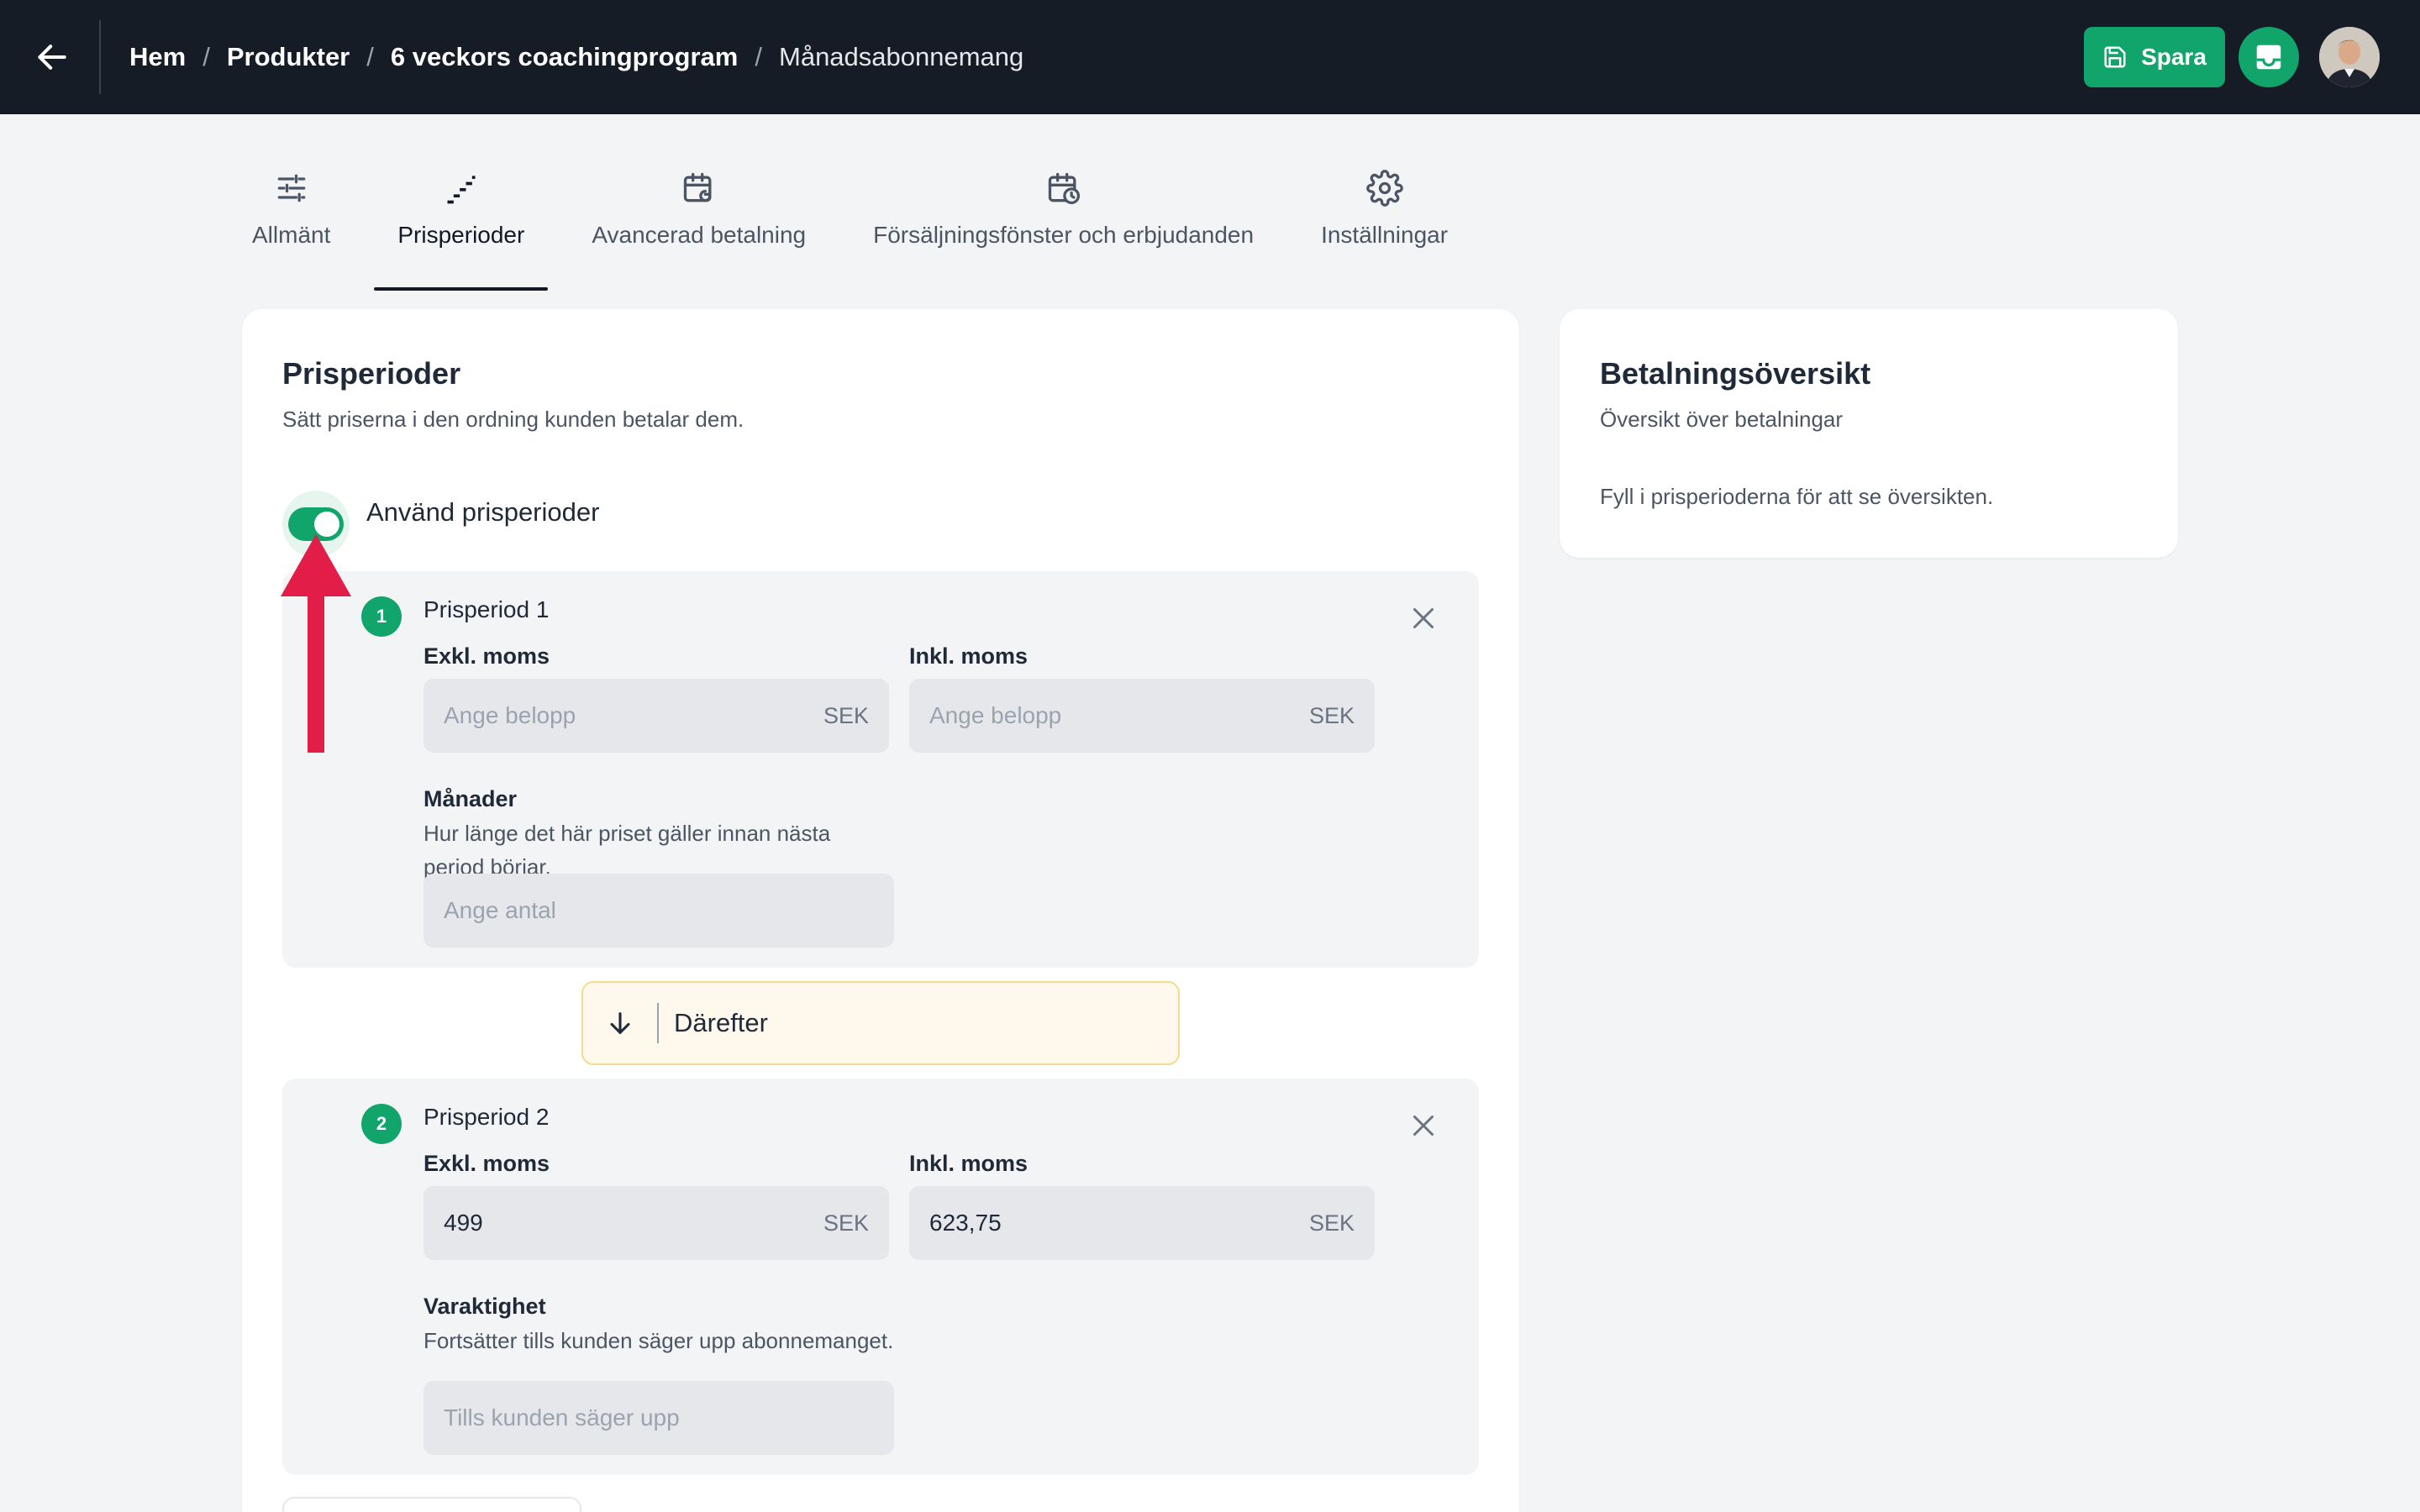  I want to click on arrow-left-icon, so click(52, 57).